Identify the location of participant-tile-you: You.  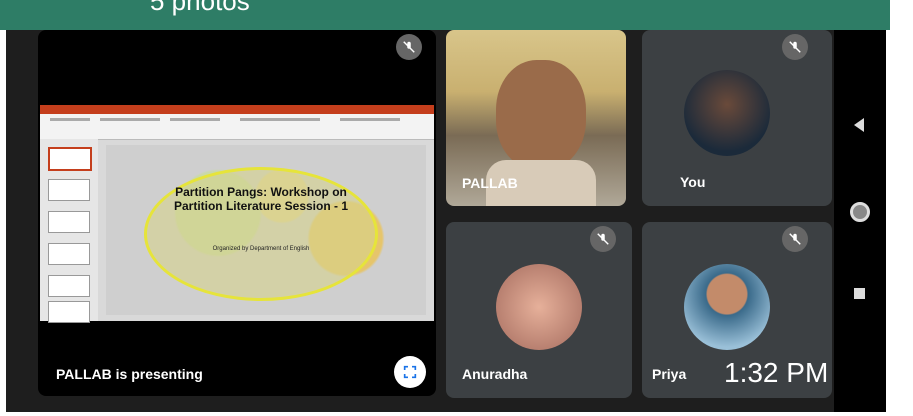
(737, 118).